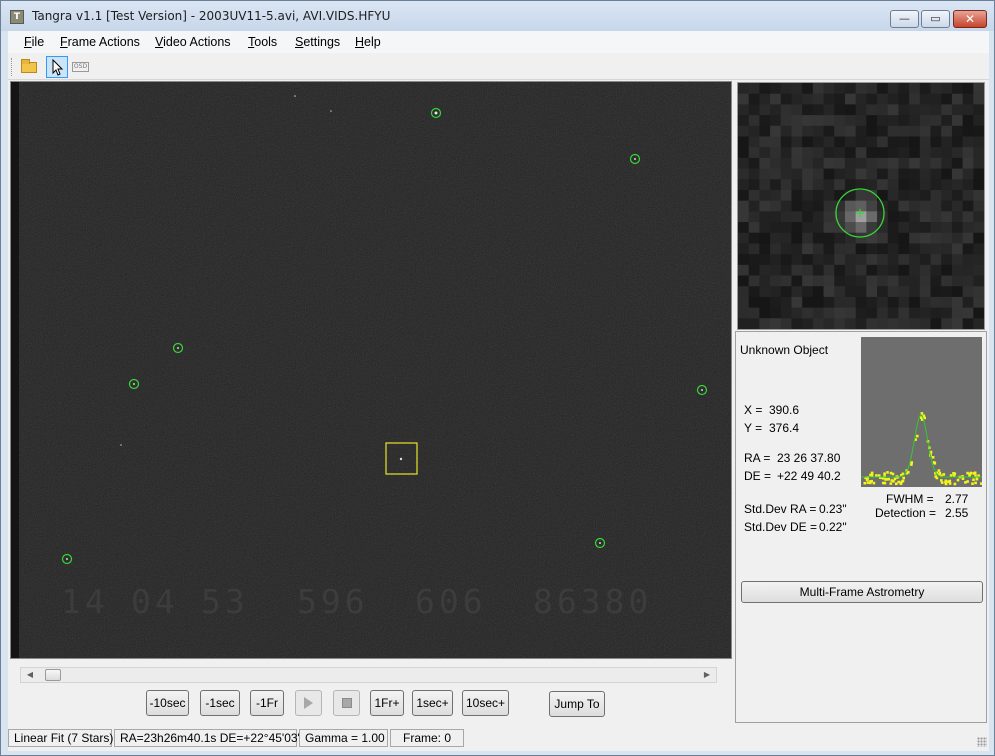 The height and width of the screenshot is (756, 995). I want to click on play-button, so click(308, 703).